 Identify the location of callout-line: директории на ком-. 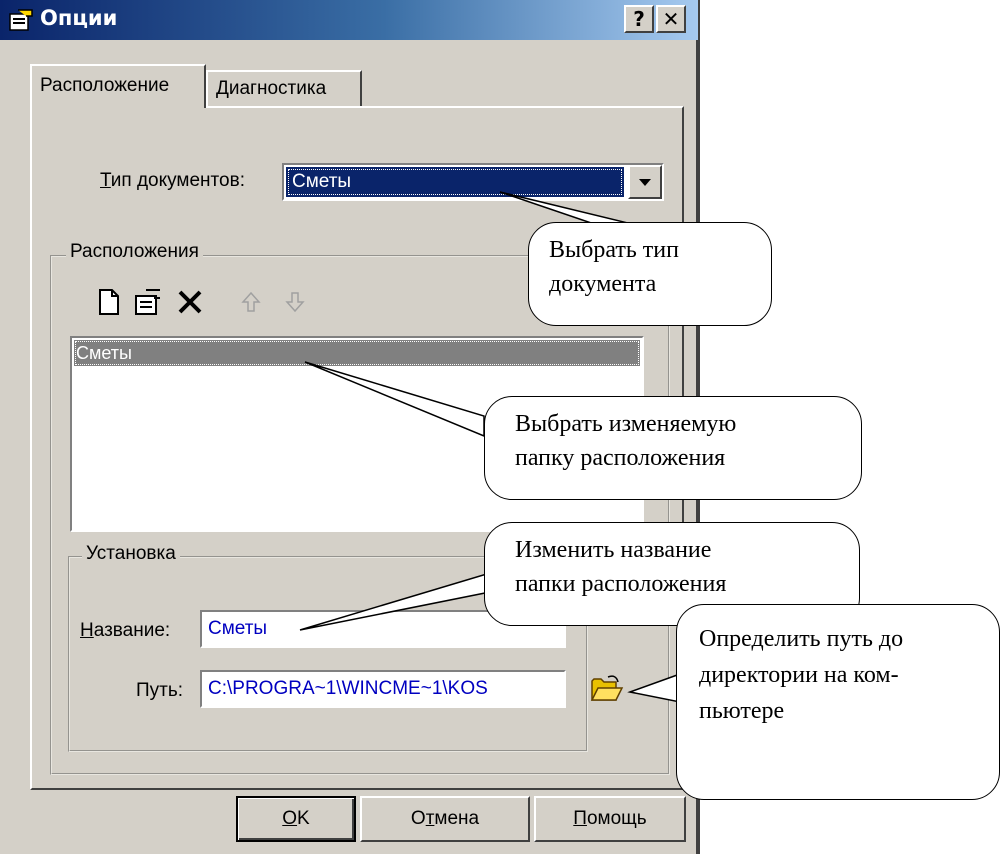
(799, 675).